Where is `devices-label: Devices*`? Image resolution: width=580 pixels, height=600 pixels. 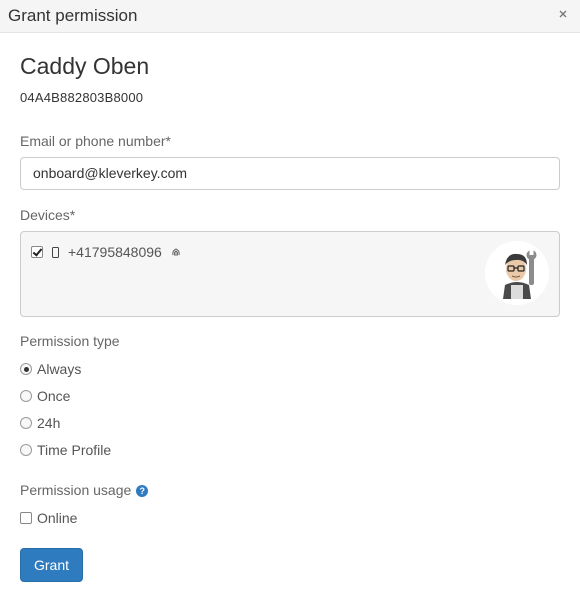 devices-label: Devices* is located at coordinates (48, 215).